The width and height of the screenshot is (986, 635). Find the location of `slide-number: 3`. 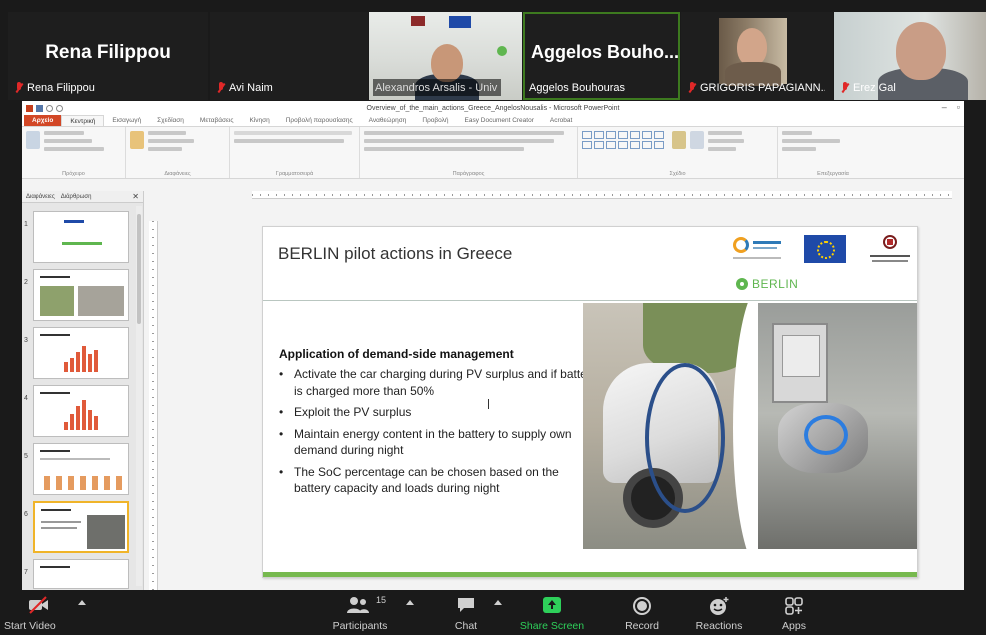

slide-number: 3 is located at coordinates (26, 340).